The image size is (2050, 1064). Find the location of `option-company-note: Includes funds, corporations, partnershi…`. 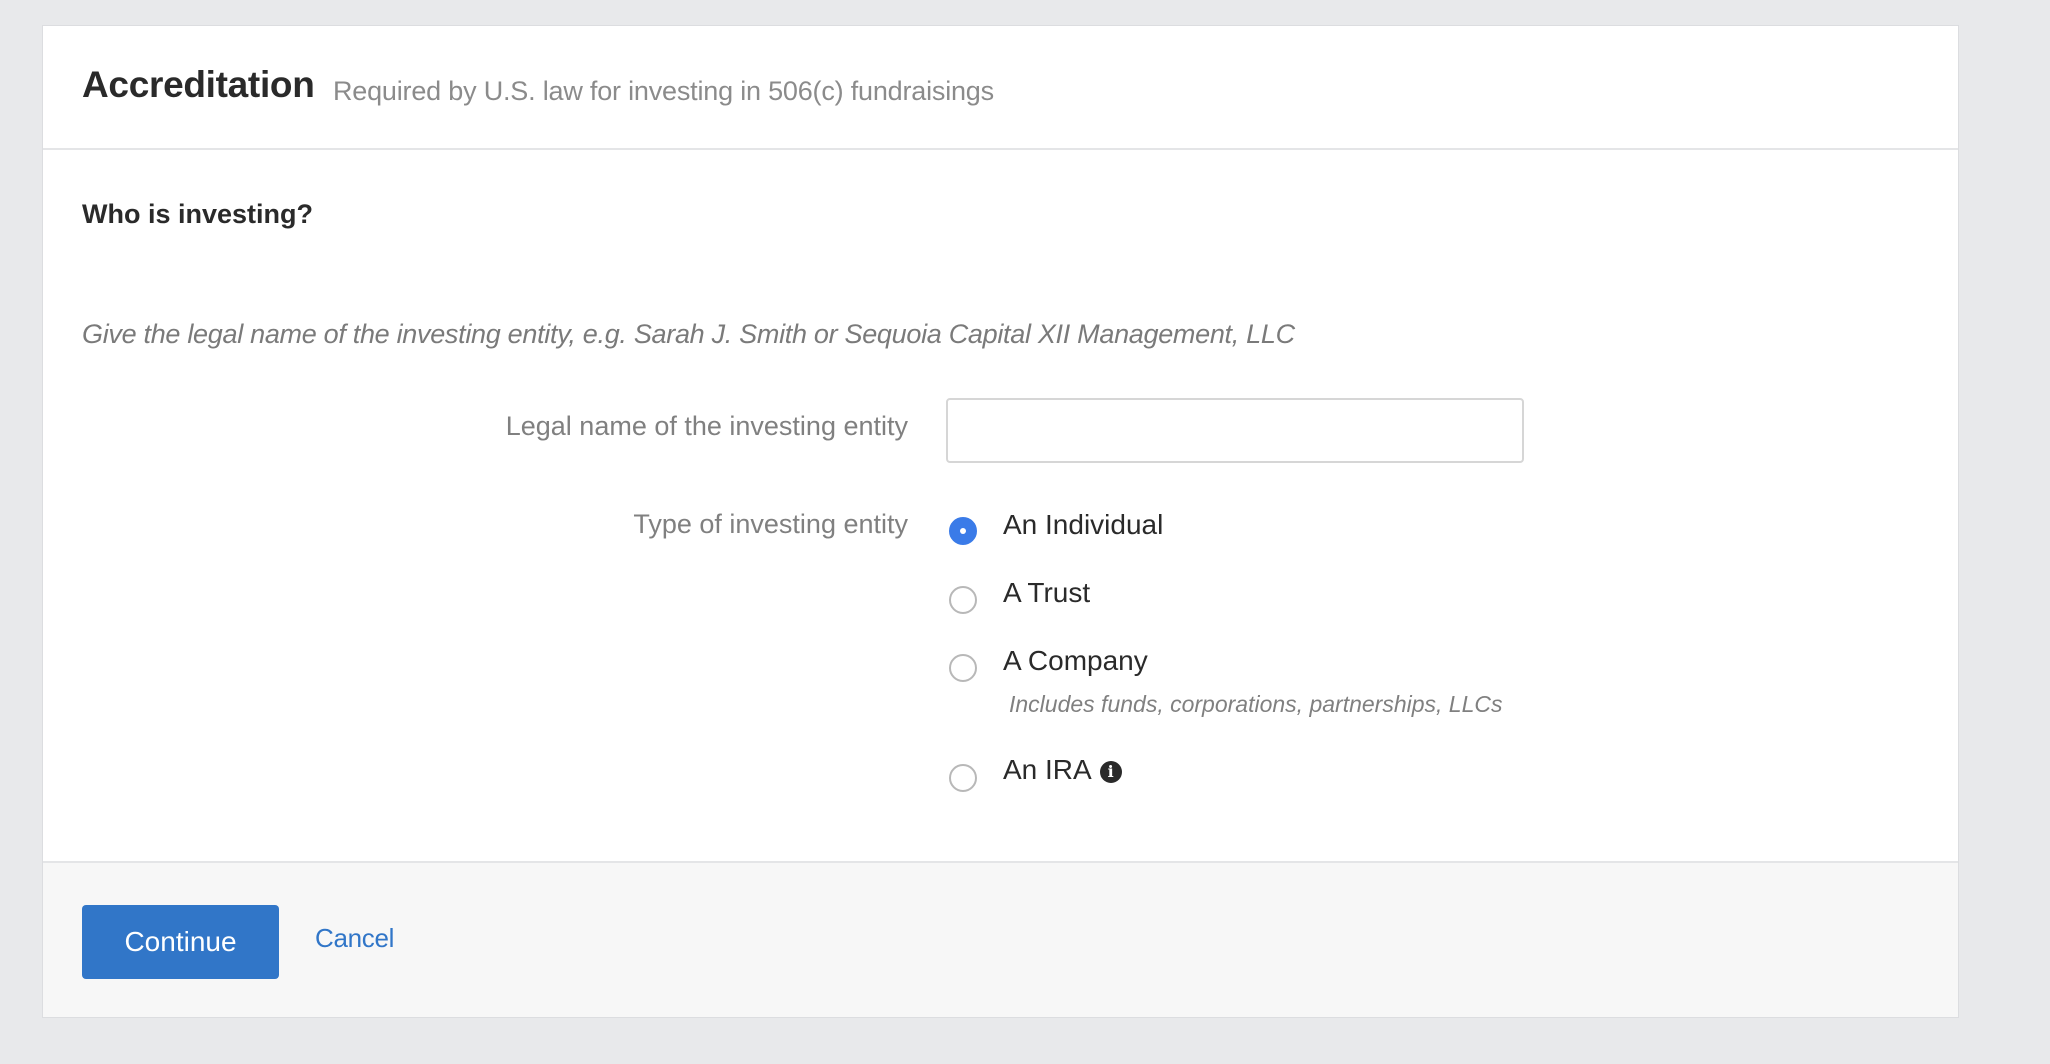

option-company-note: Includes funds, corporations, partnershi… is located at coordinates (1256, 704).